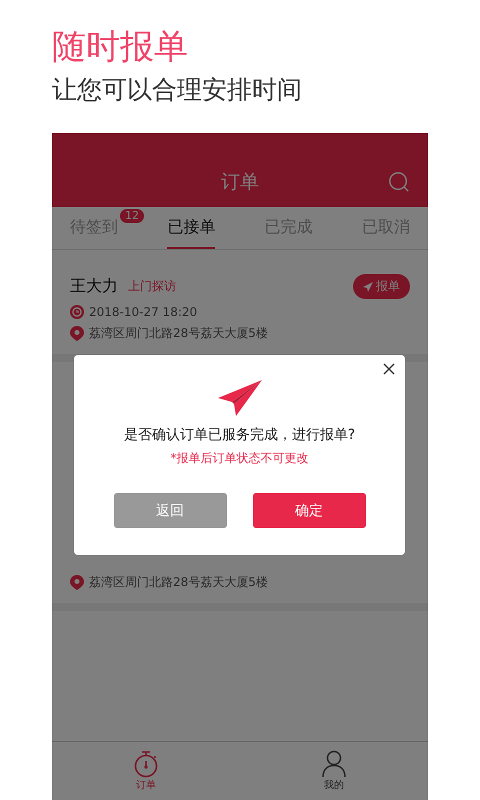  What do you see at coordinates (94, 286) in the screenshot?
I see `customer-name: 王大力` at bounding box center [94, 286].